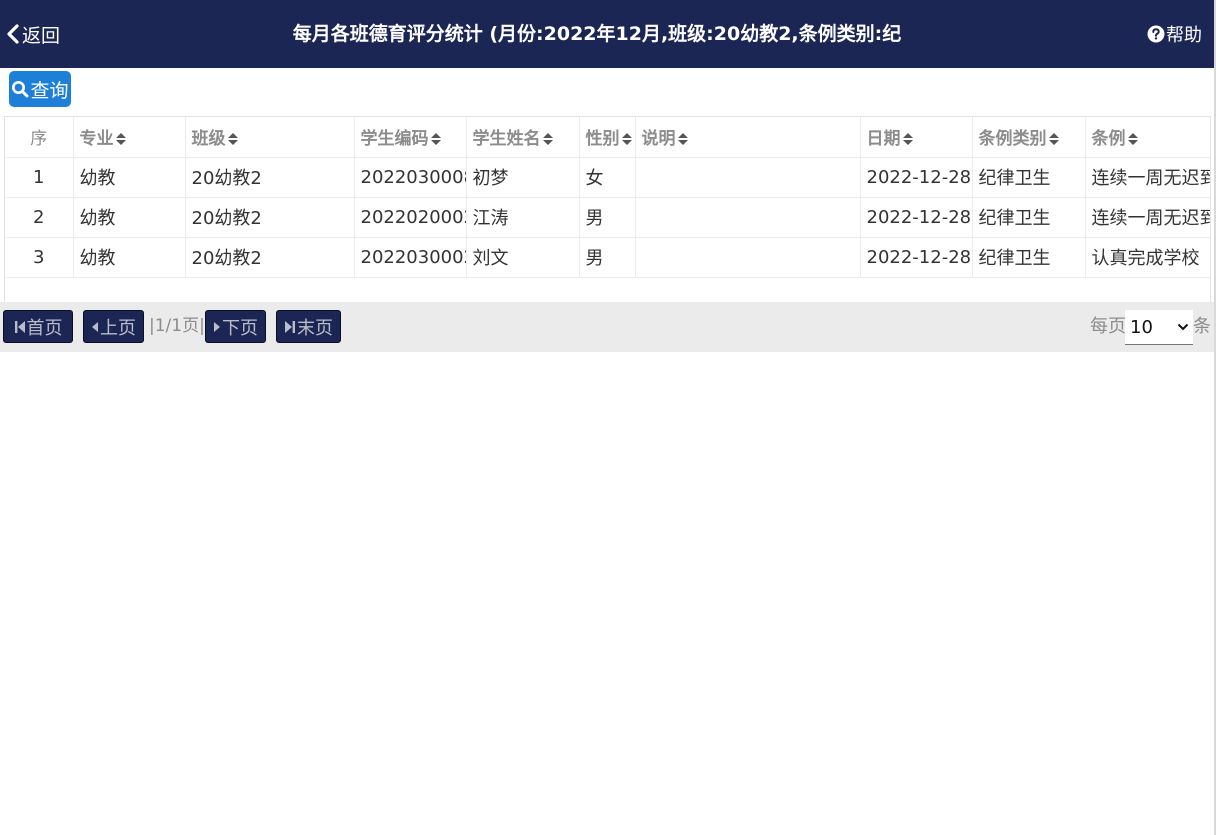 The image size is (1216, 835). I want to click on table-header-row: 序 专业 班级 学生编码 学生姓名 性别 说明 日期 条例类别 条例, so click(607, 137).